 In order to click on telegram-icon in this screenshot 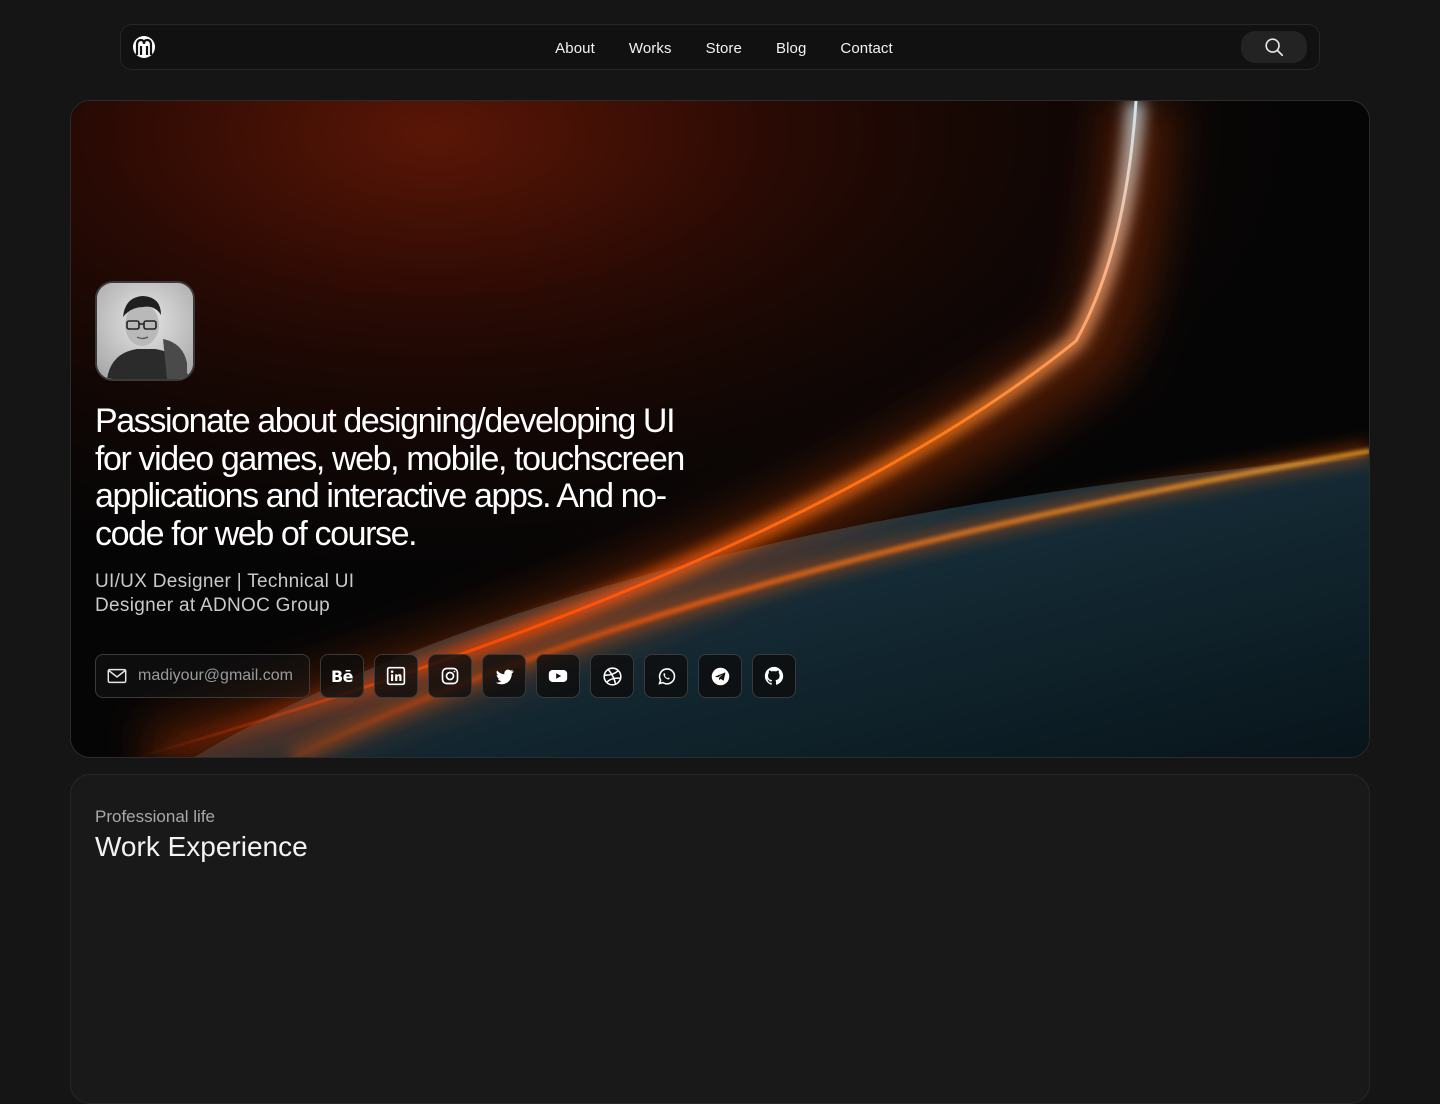, I will do `click(720, 676)`.